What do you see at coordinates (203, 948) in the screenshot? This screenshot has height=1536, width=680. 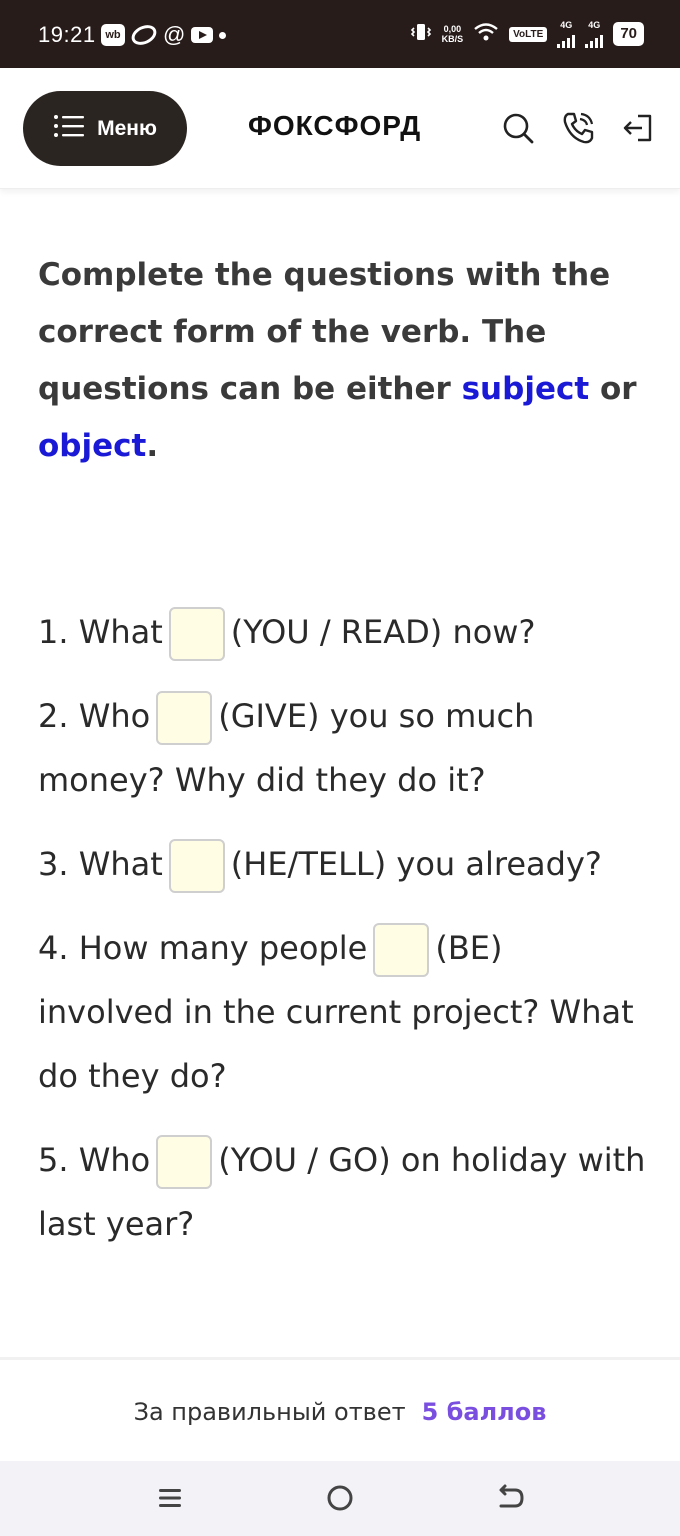 I see `question-before: 4. How many people` at bounding box center [203, 948].